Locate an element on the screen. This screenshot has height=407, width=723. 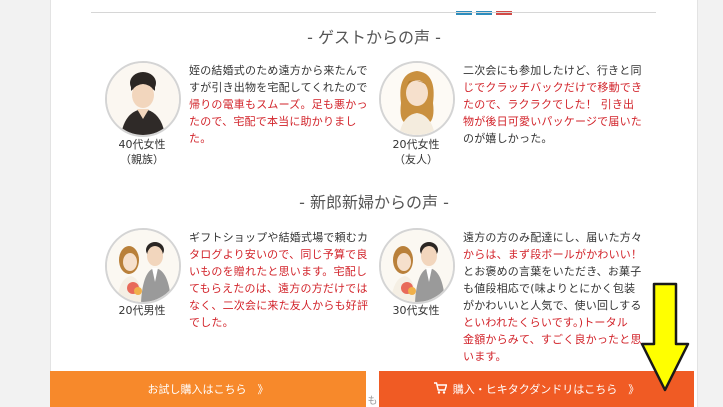
voice-text-line: がかわいいと人気で、使い回しする is located at coordinates (552, 305).